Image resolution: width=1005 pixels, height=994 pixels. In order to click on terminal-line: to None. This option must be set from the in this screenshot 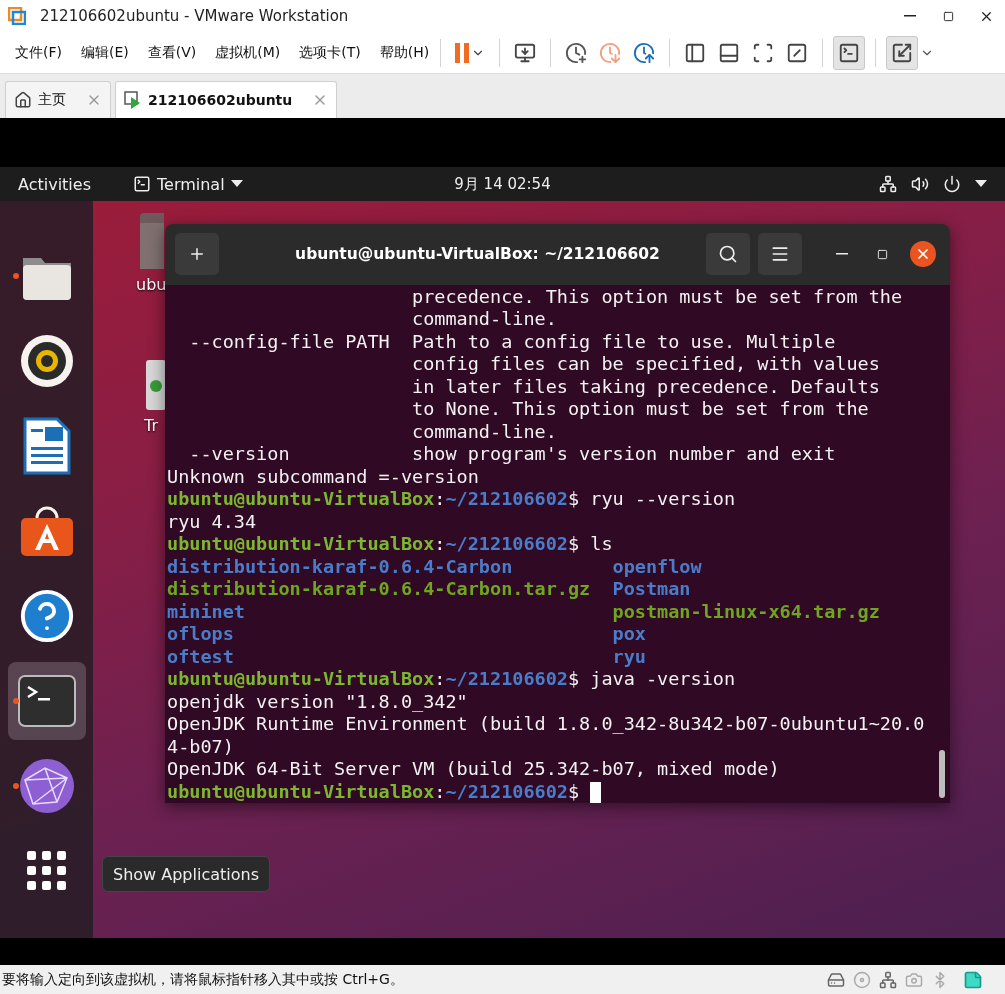, I will do `click(640, 409)`.